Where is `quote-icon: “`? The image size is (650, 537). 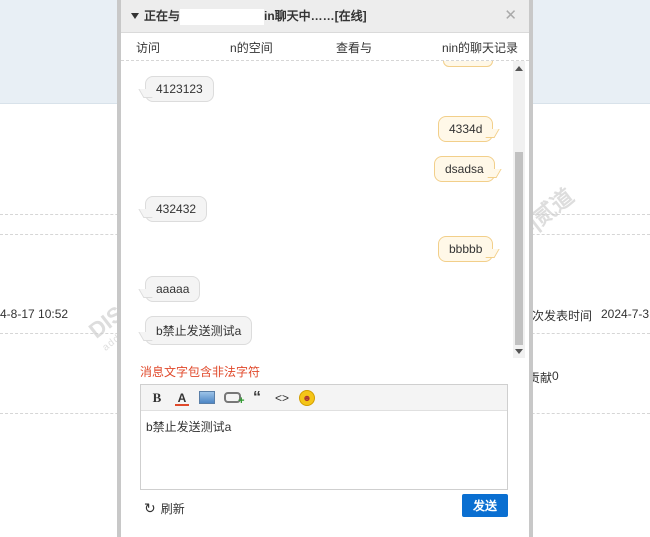
quote-icon: “ is located at coordinates (257, 398).